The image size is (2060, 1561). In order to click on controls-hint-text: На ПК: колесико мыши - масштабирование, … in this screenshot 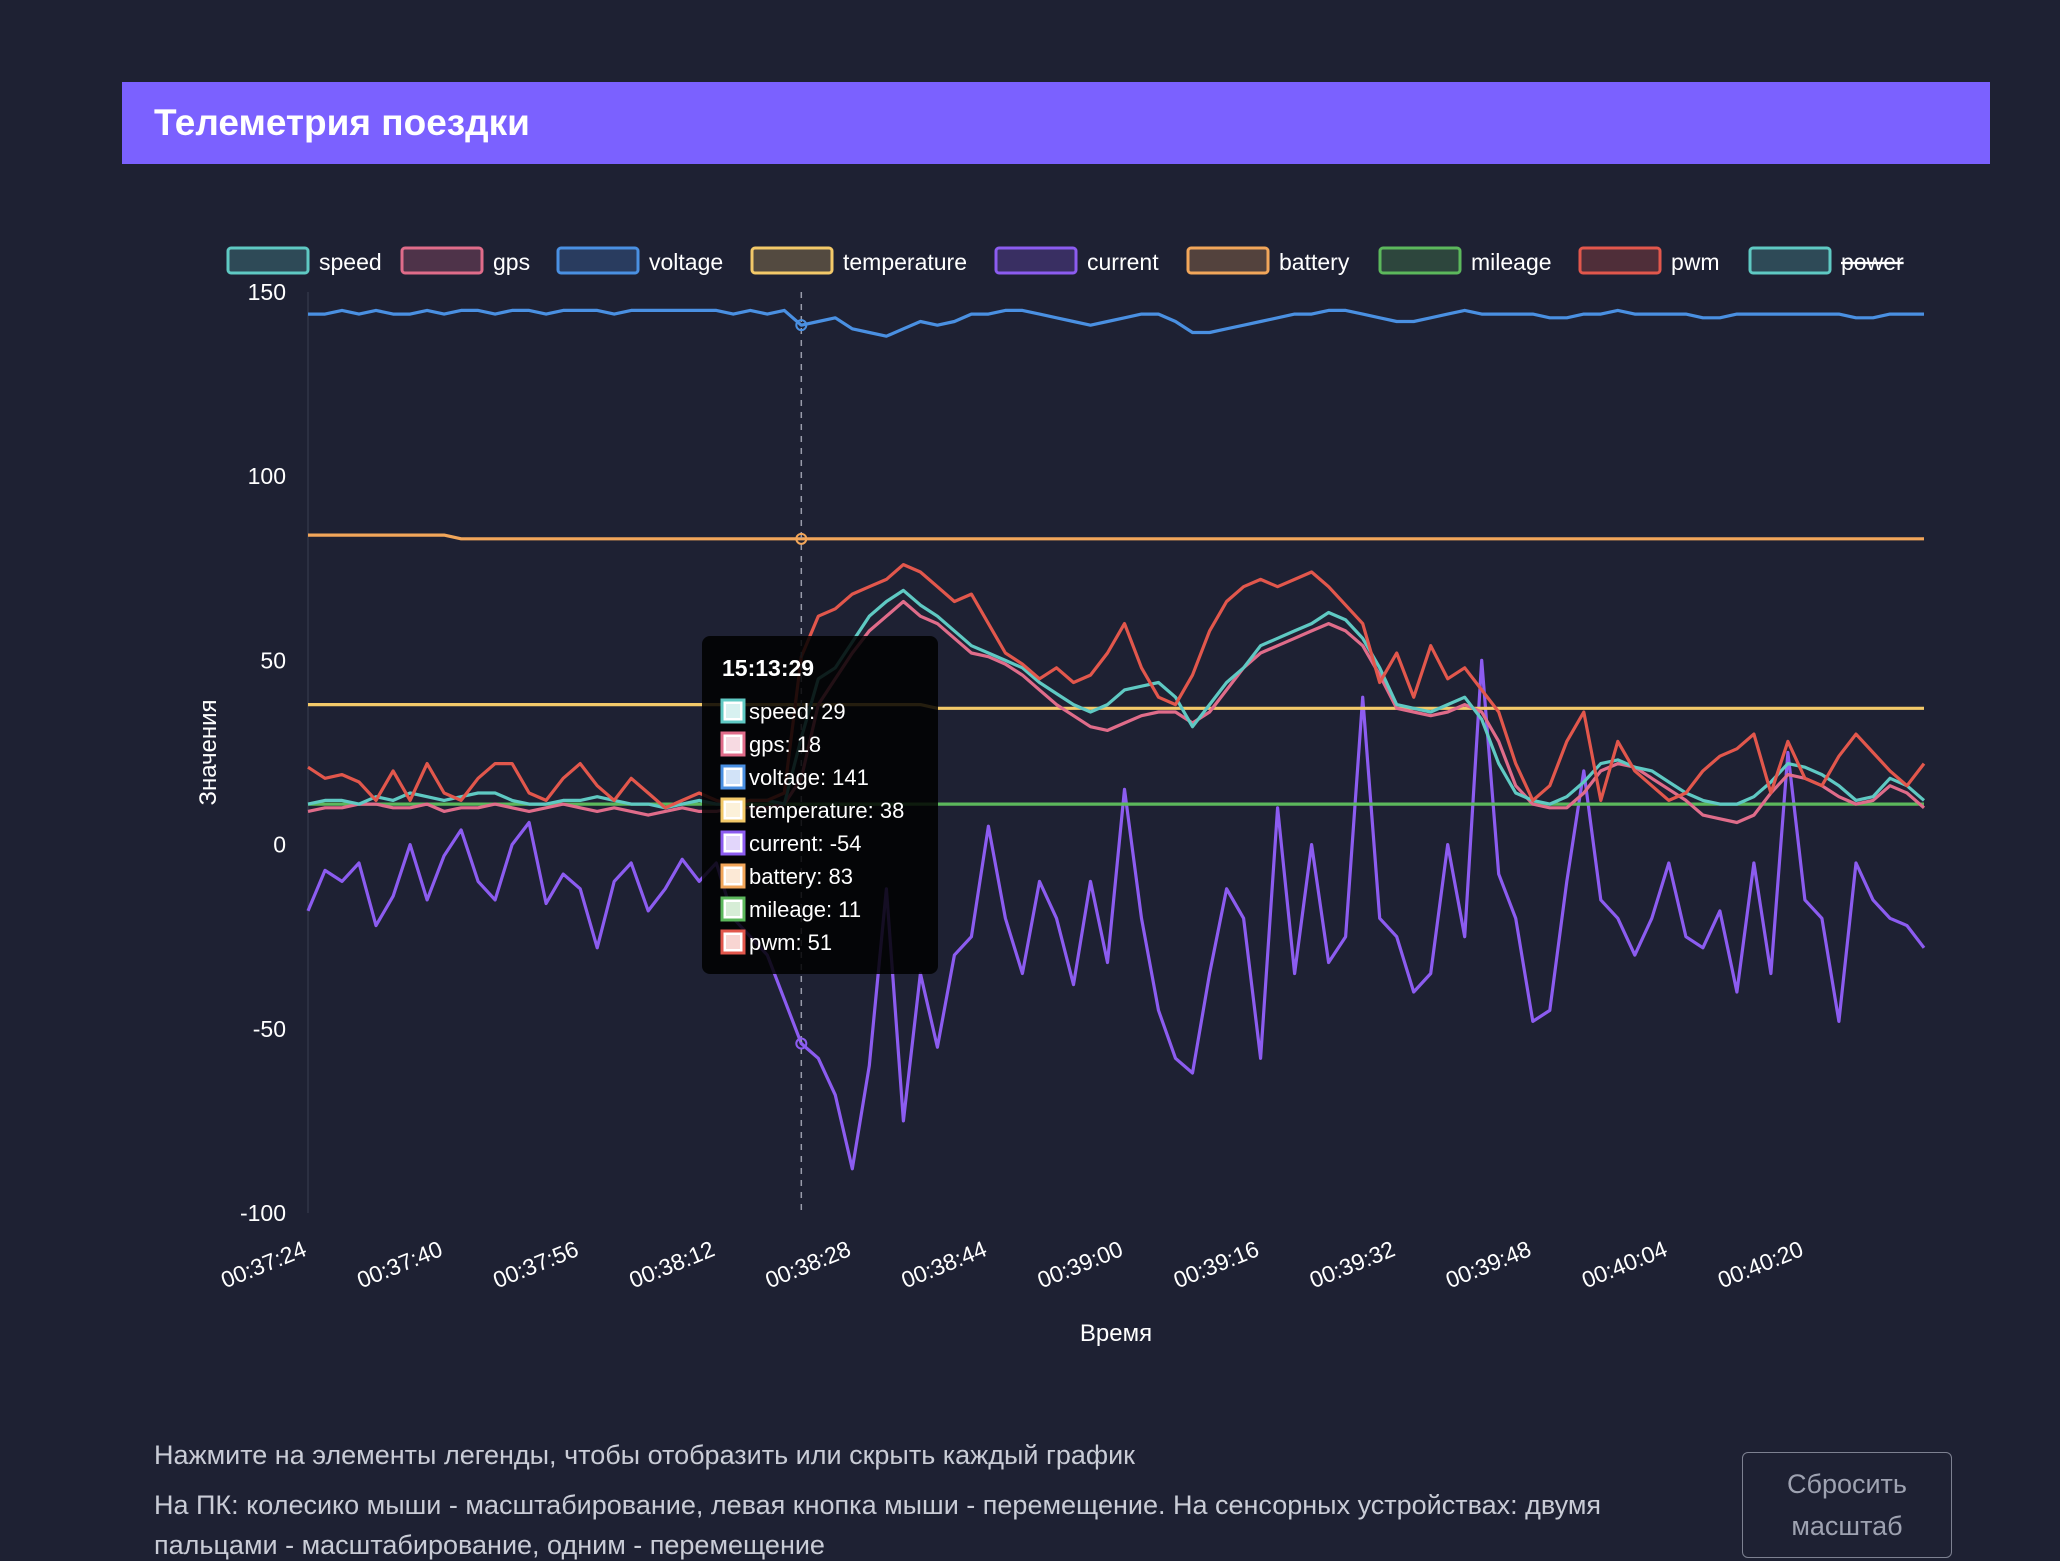, I will do `click(878, 1505)`.